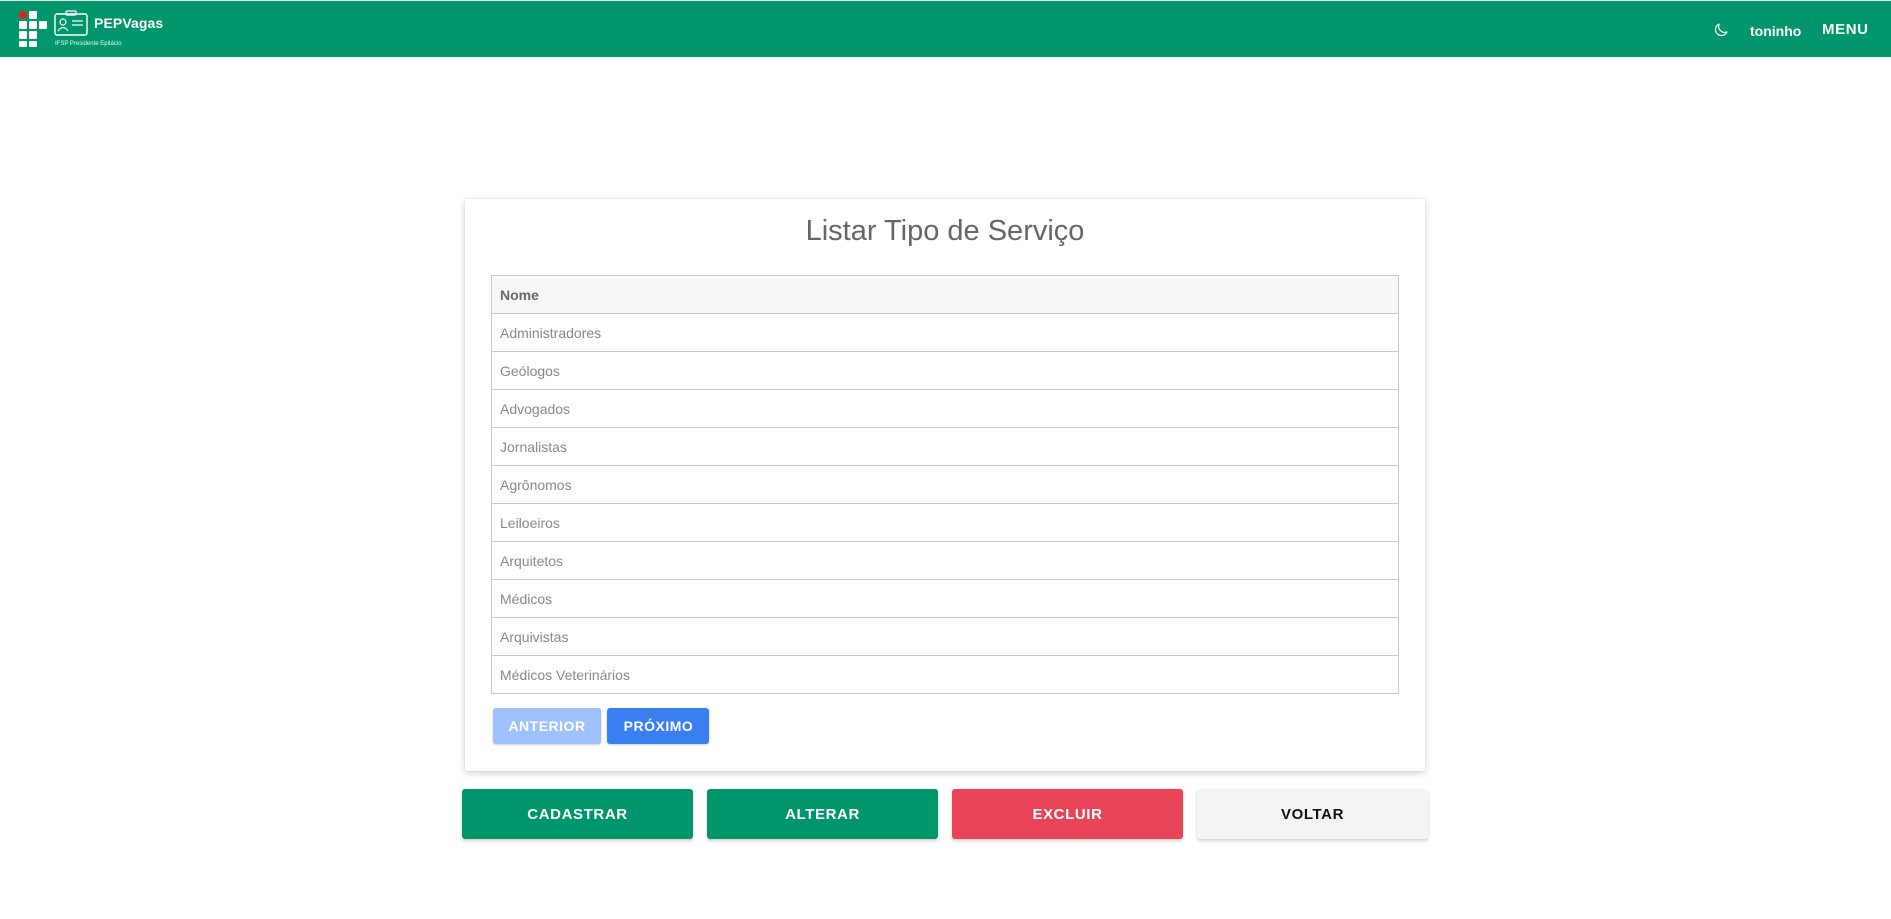 The height and width of the screenshot is (919, 1891). Describe the element at coordinates (71, 23) in the screenshot. I see `id-card-icon` at that location.